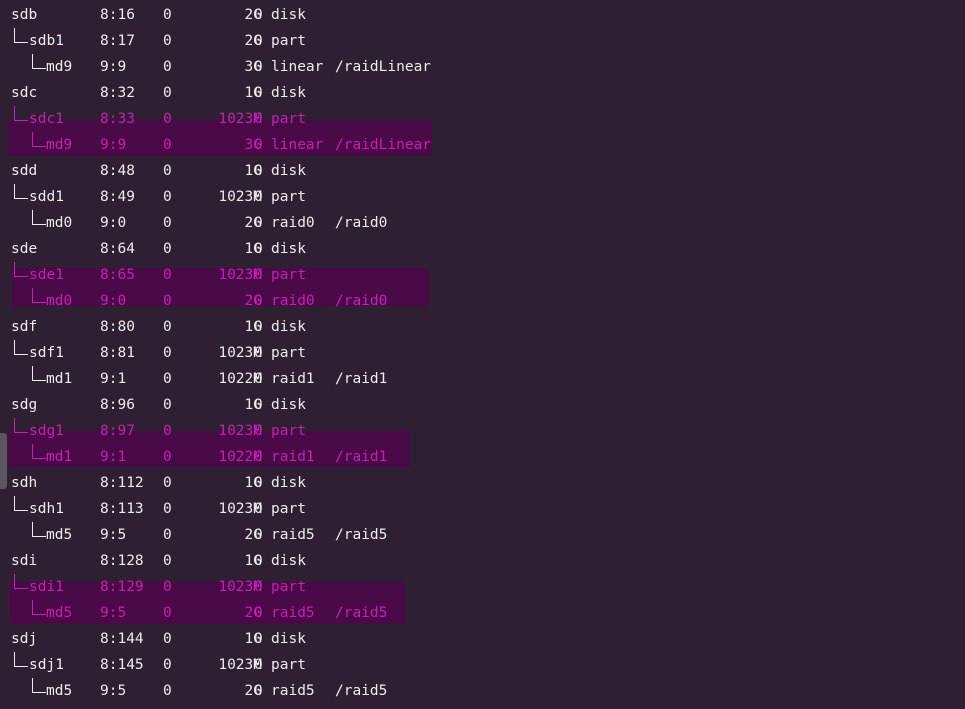 This screenshot has height=709, width=965. Describe the element at coordinates (117, 249) in the screenshot. I see `maj-min: 8:64` at that location.